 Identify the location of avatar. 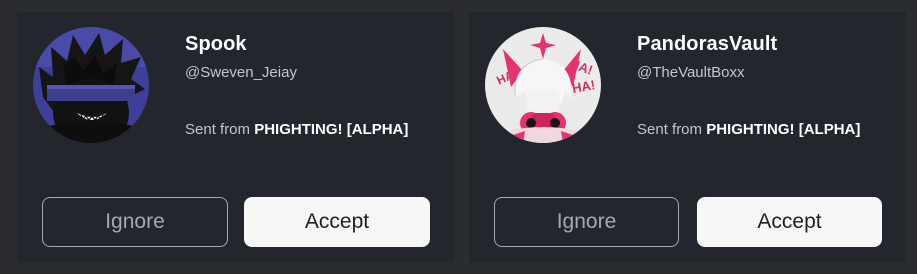
(91, 85).